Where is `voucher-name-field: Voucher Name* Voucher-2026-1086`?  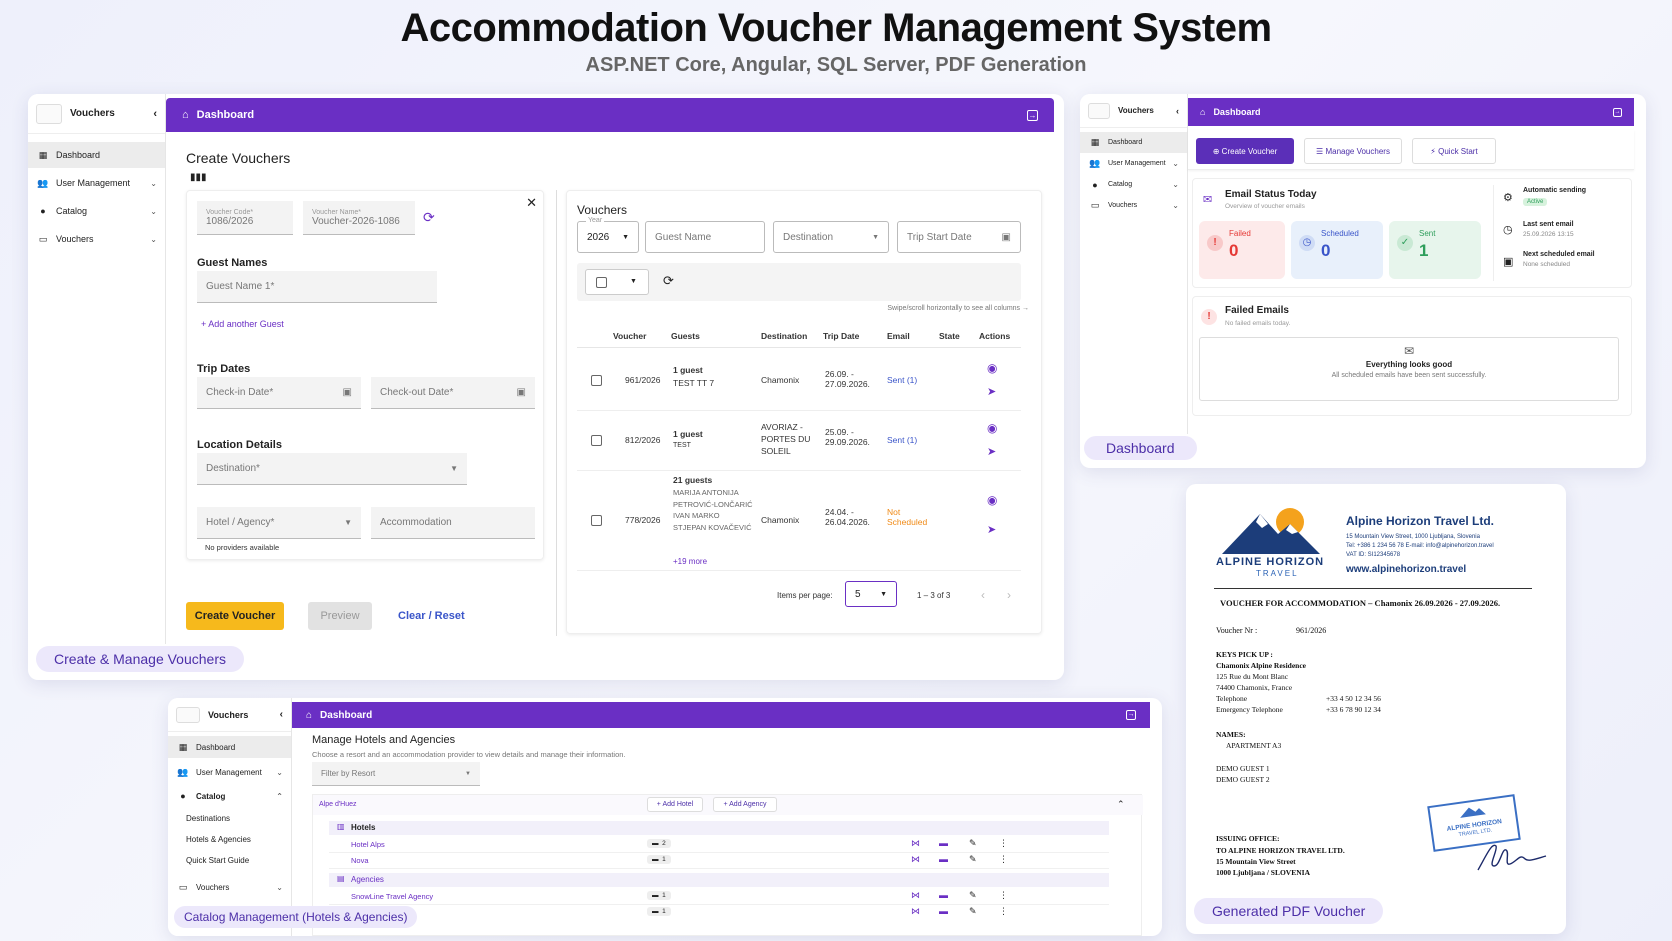
voucher-name-field: Voucher Name* Voucher-2026-1086 is located at coordinates (359, 218).